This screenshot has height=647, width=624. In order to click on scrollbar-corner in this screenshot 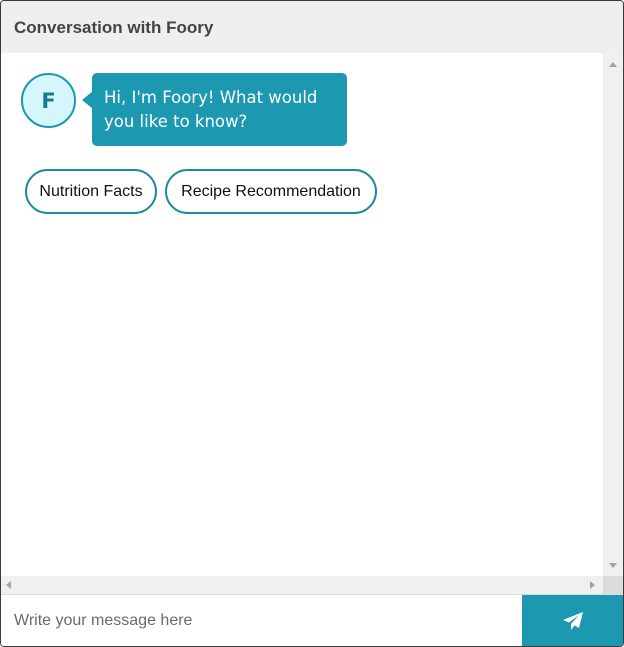, I will do `click(613, 585)`.